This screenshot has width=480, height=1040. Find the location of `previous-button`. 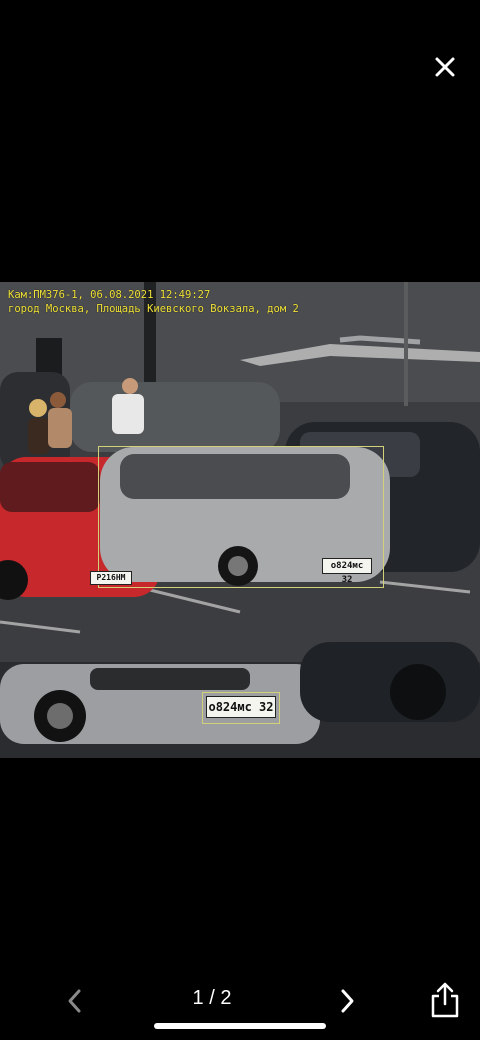

previous-button is located at coordinates (75, 1001).